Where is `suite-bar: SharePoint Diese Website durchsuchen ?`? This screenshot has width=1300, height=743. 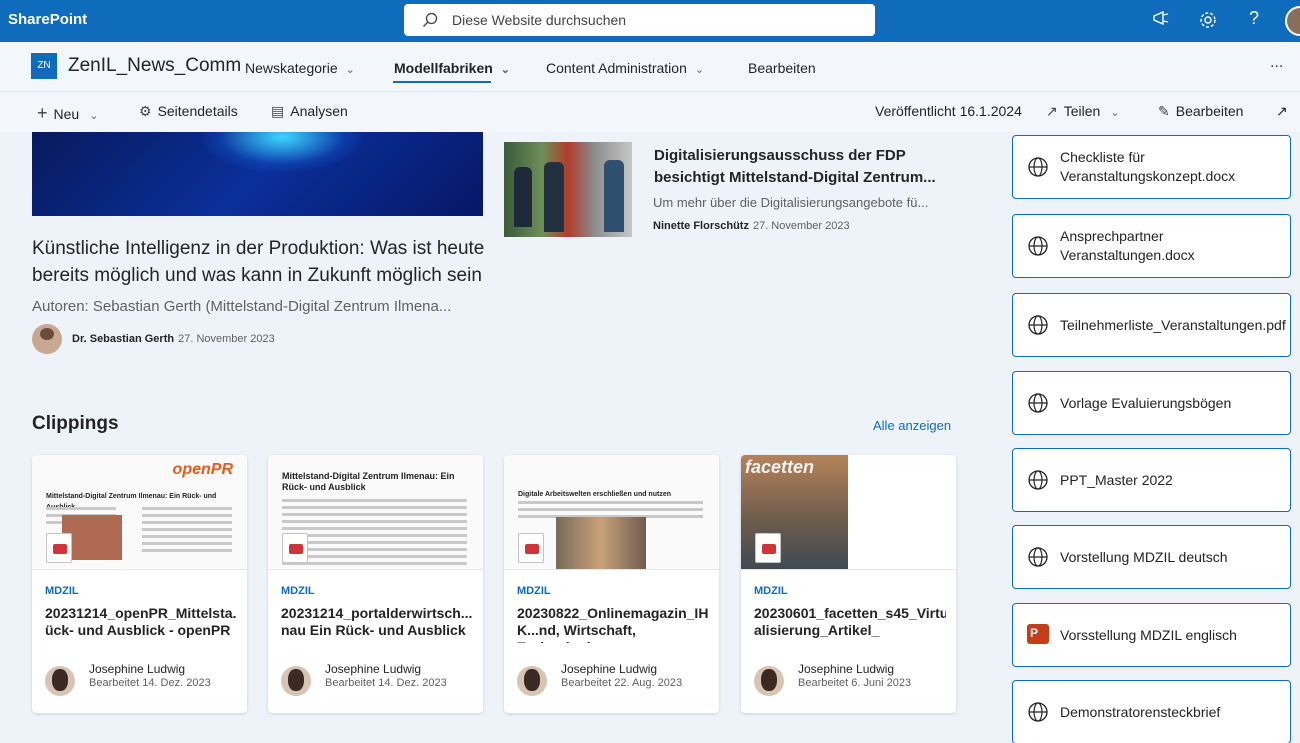
suite-bar: SharePoint Diese Website durchsuchen ? is located at coordinates (650, 21).